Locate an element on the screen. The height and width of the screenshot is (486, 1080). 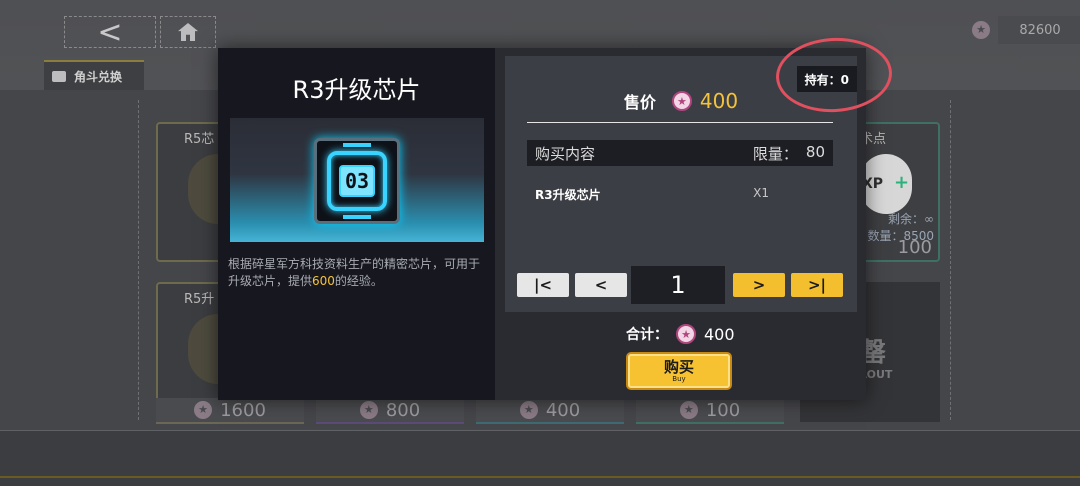
chip-light-top is located at coordinates (357, 145).